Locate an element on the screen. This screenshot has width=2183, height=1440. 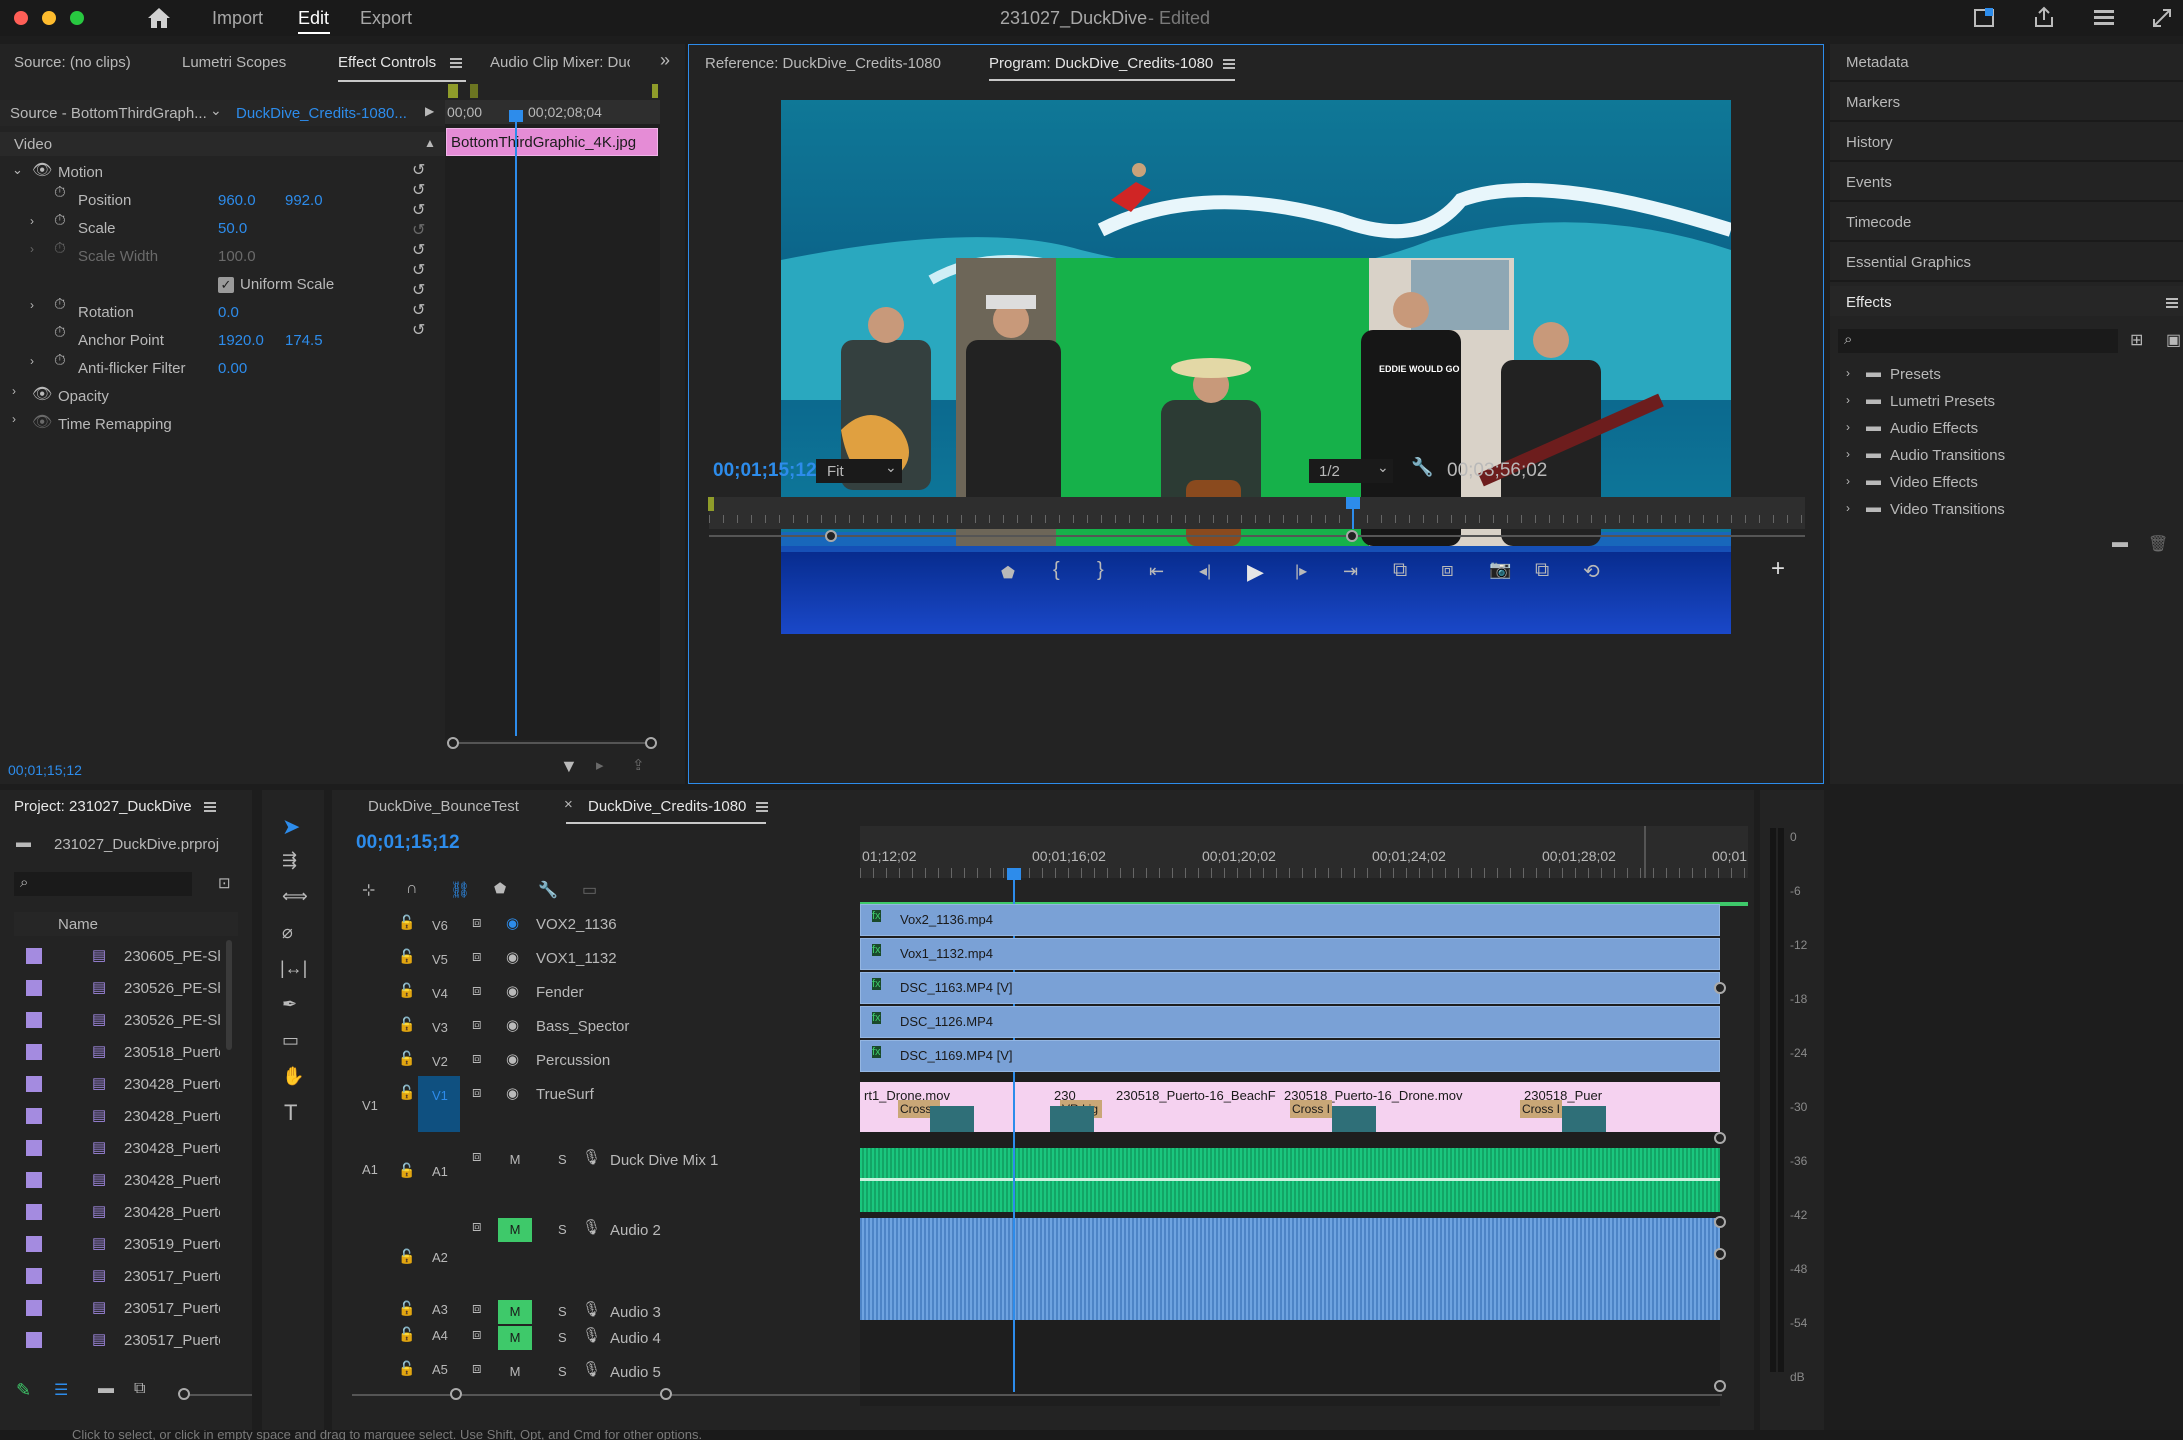
captions-icon: ▭ is located at coordinates (589, 890).